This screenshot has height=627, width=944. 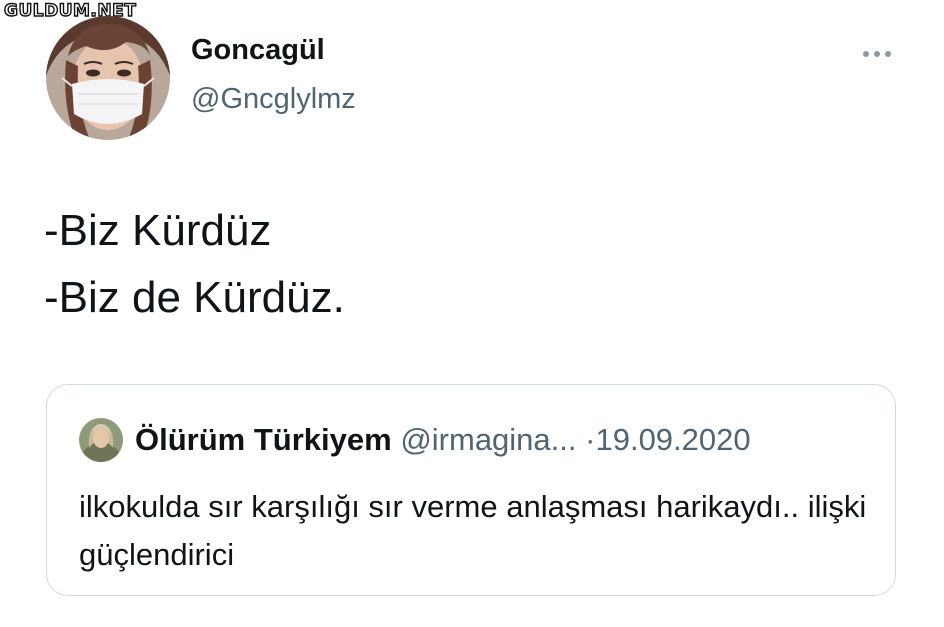 I want to click on quoted-author-avatar, so click(x=101, y=440).